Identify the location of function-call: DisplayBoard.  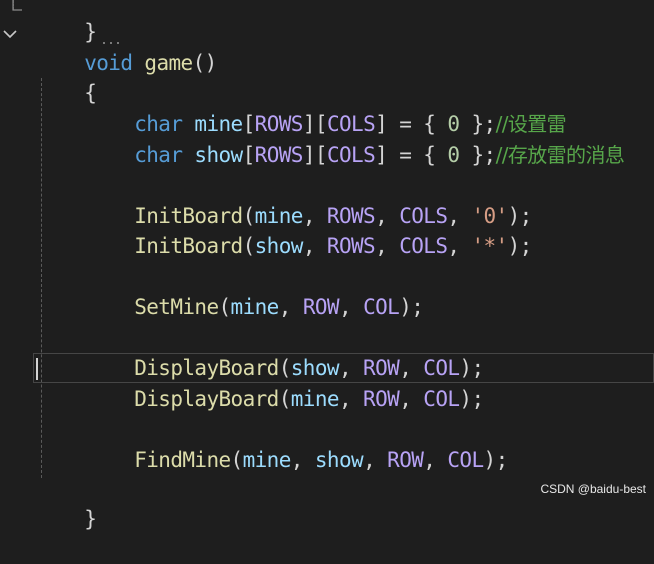
(206, 399).